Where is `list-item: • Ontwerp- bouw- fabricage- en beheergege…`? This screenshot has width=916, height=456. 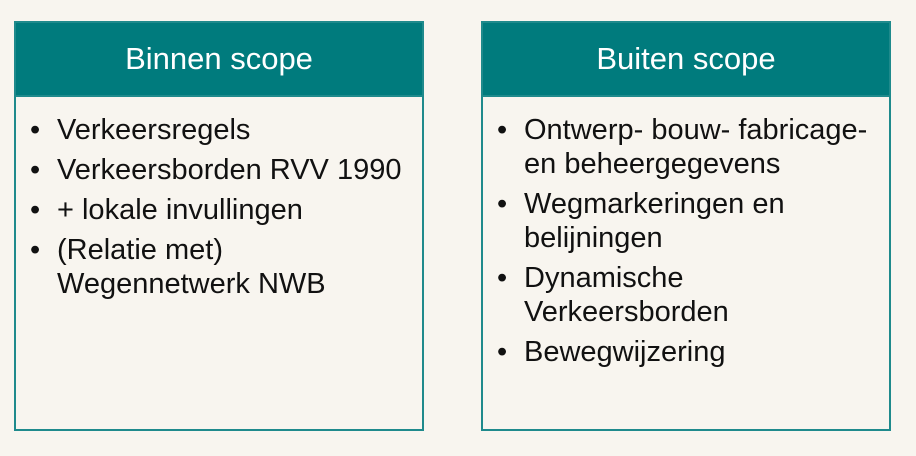 list-item: • Ontwerp- bouw- fabricage- en beheergege… is located at coordinates (687, 147).